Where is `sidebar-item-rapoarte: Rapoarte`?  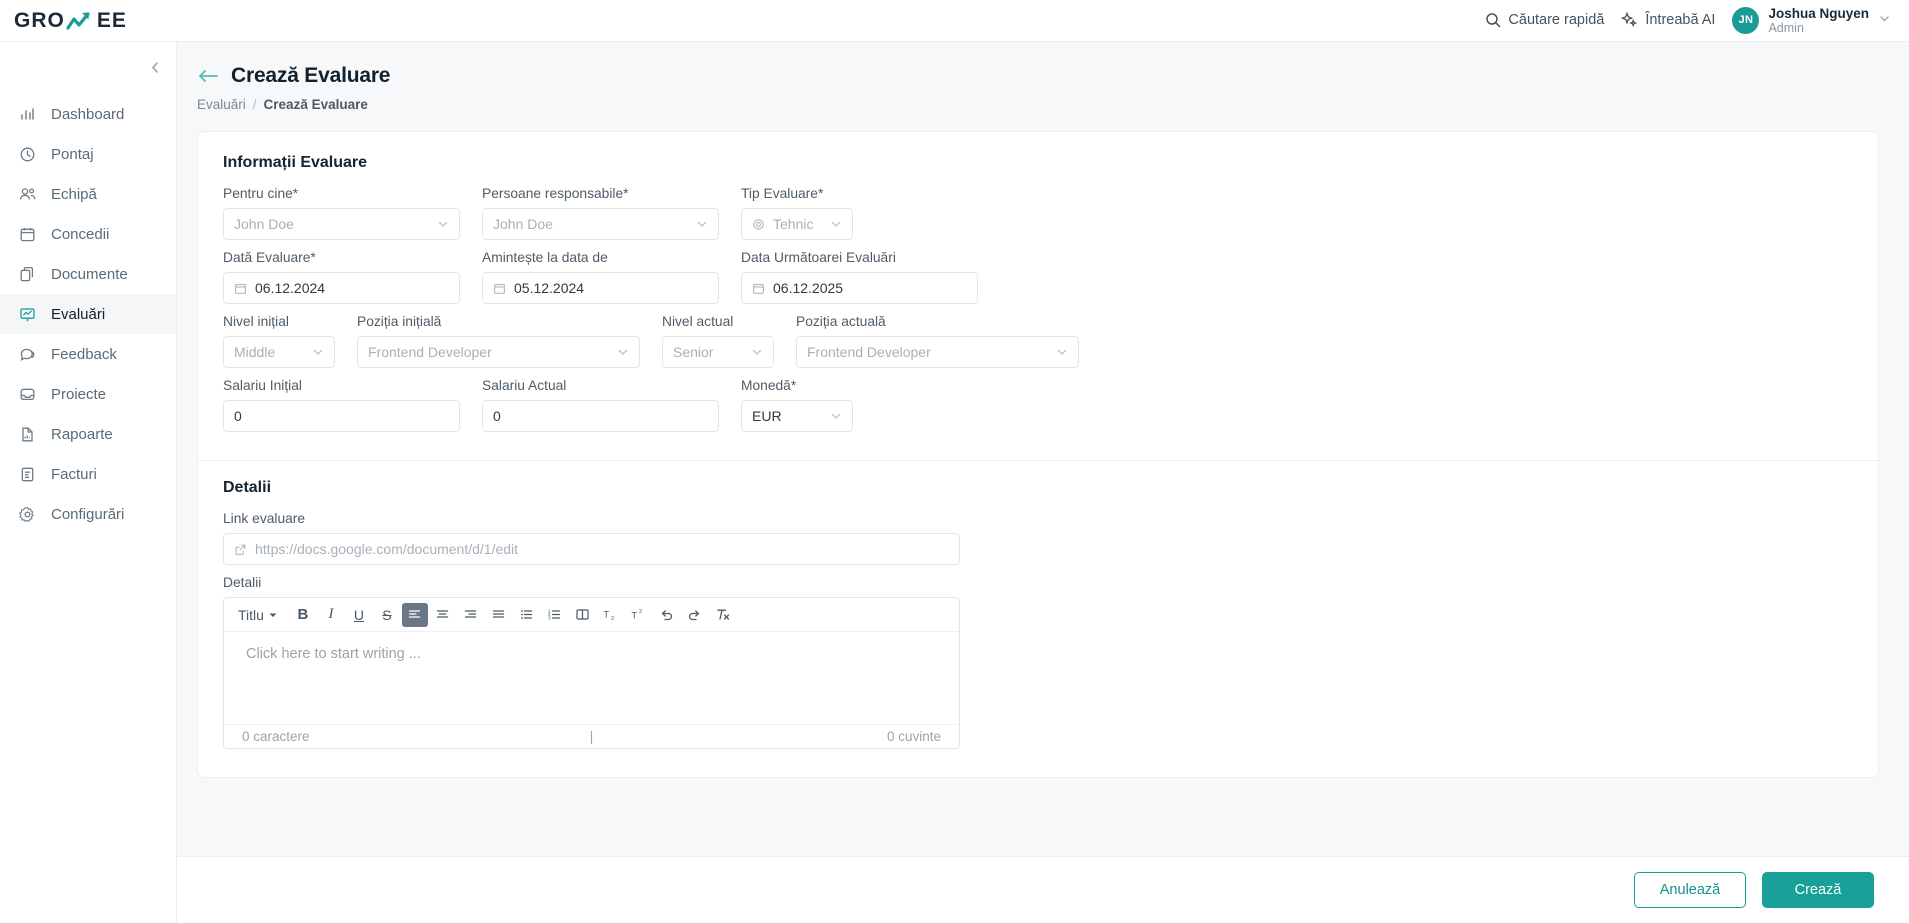
sidebar-item-rapoarte: Rapoarte is located at coordinates (88, 434).